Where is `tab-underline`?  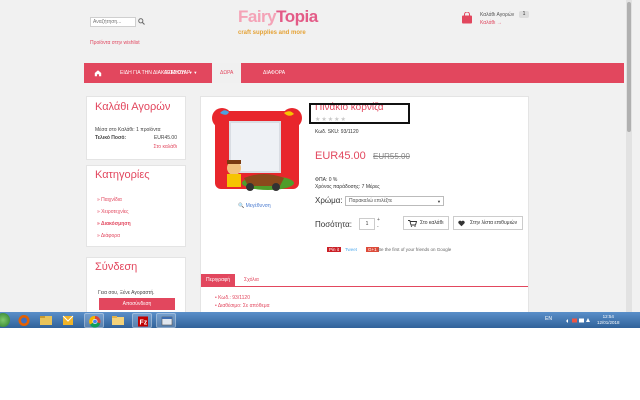
tab-underline is located at coordinates (364, 286).